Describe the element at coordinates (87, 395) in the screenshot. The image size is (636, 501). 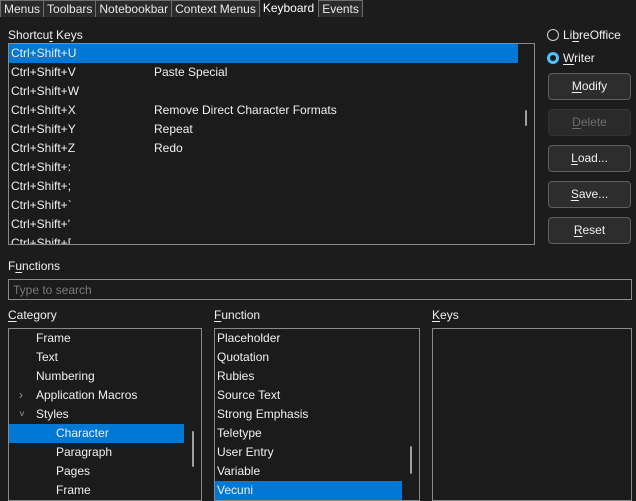
I see `category-item-label: Application Macros` at that location.